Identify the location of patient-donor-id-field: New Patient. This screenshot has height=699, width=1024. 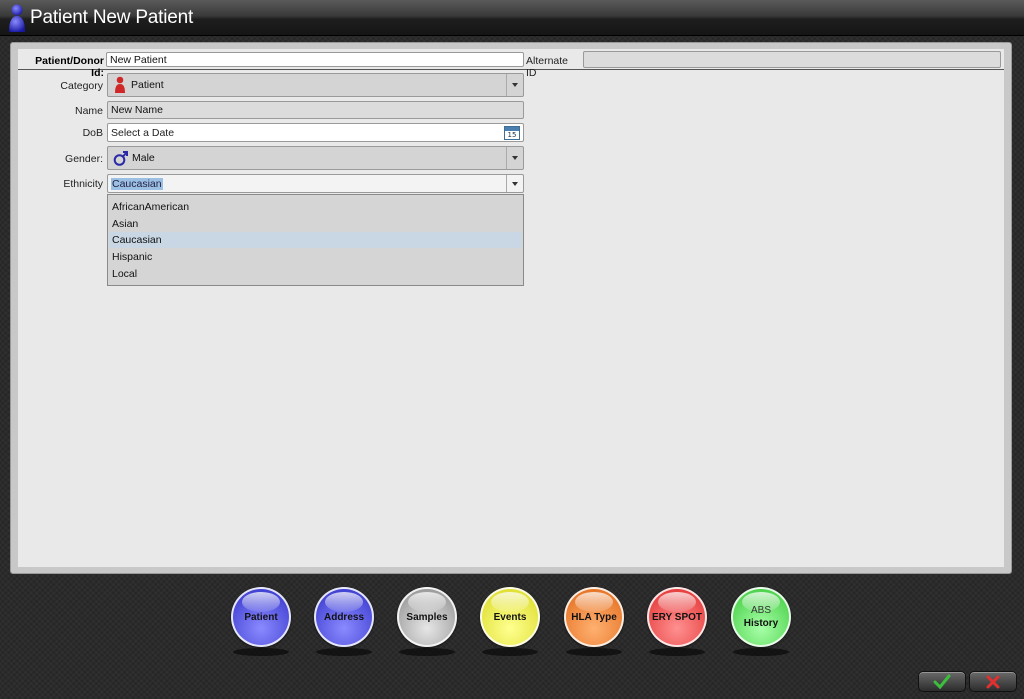
(315, 59).